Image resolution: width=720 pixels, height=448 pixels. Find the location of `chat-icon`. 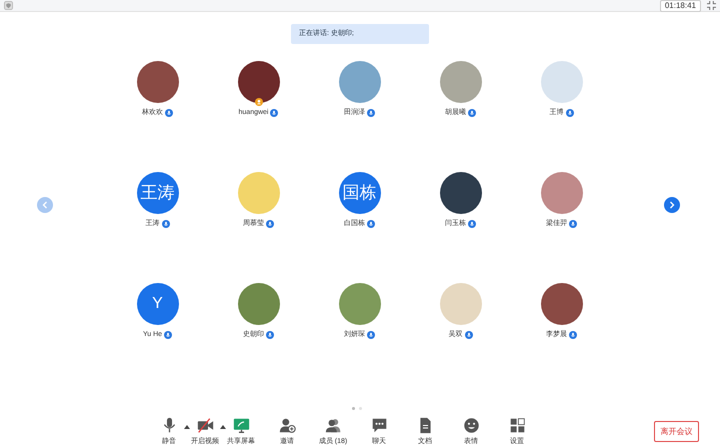

chat-icon is located at coordinates (379, 425).